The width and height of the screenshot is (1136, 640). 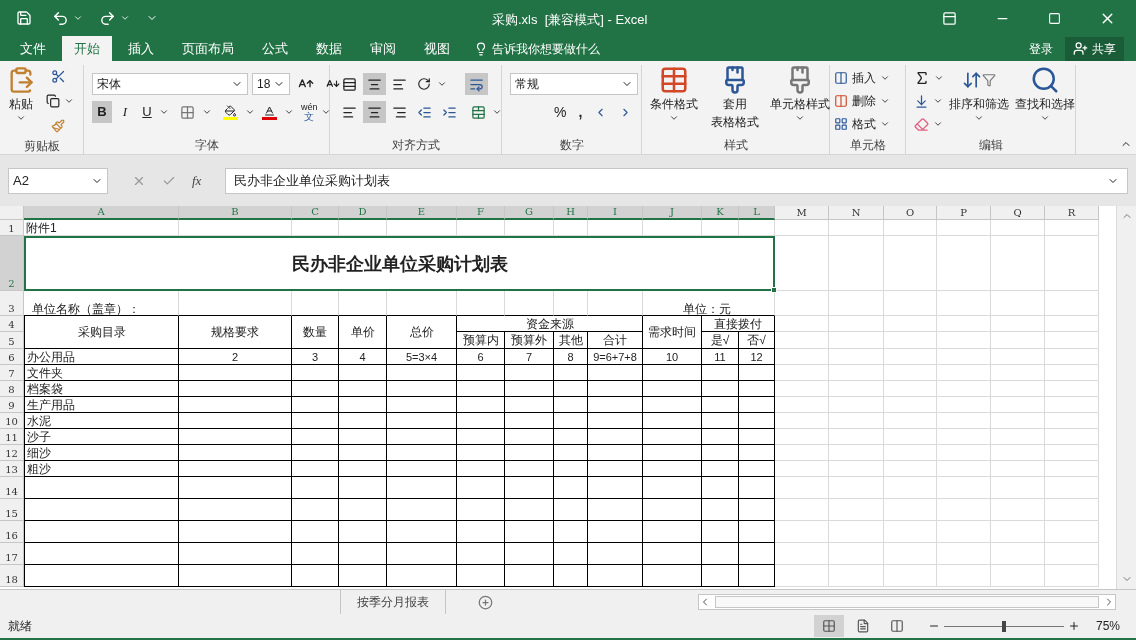 I want to click on column-header: A, so click(x=101, y=211).